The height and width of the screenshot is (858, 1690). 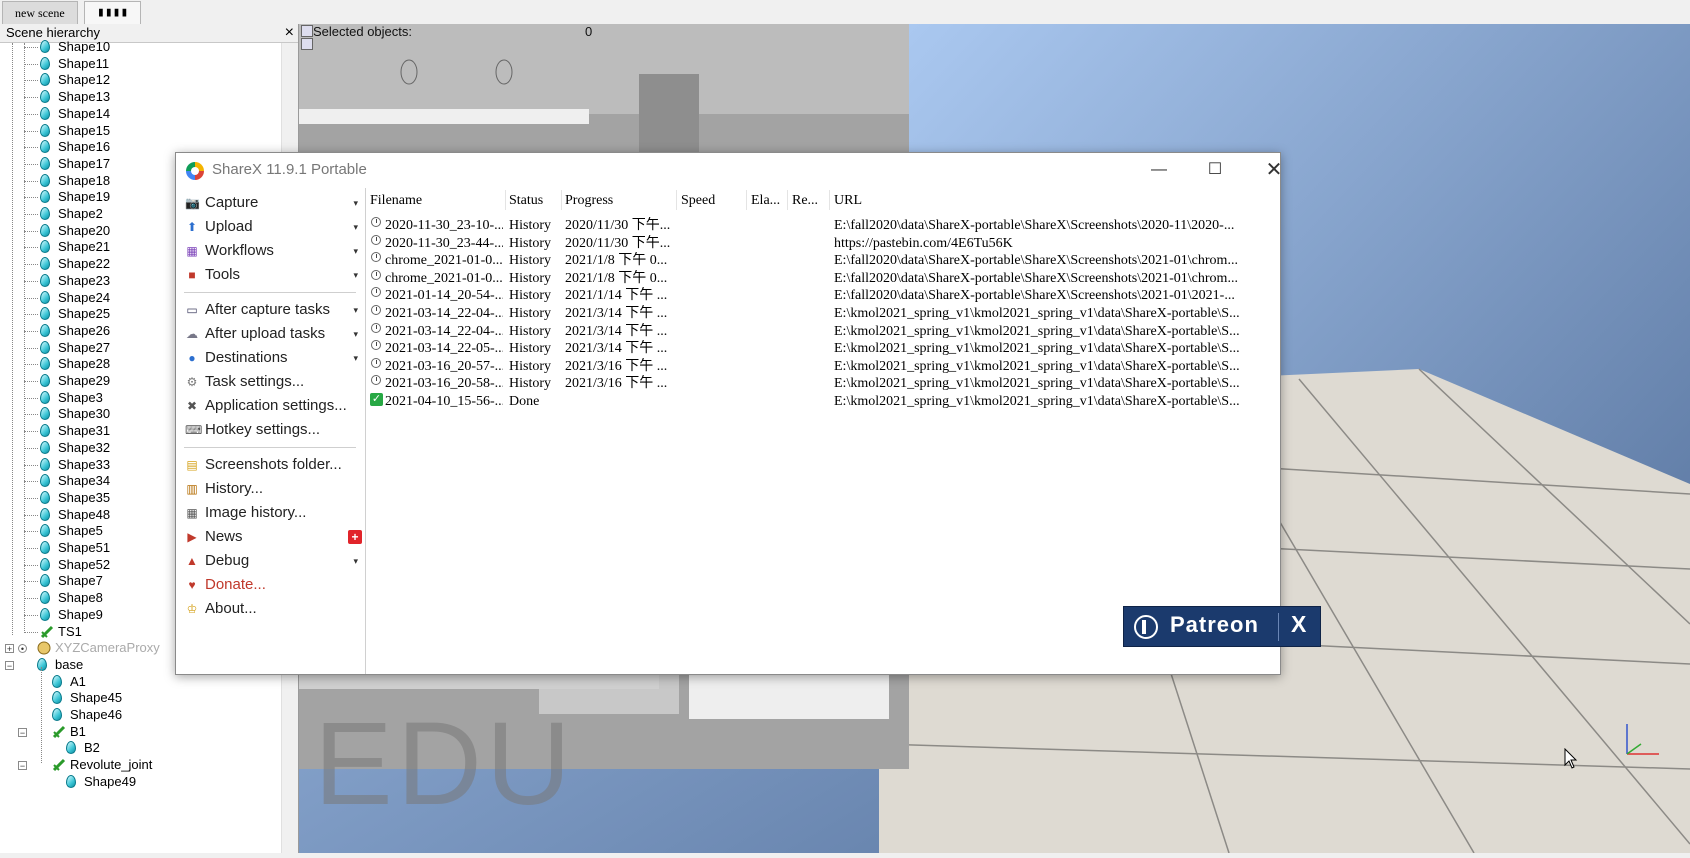 I want to click on hierarchy-item-label: Shape51, so click(x=84, y=547).